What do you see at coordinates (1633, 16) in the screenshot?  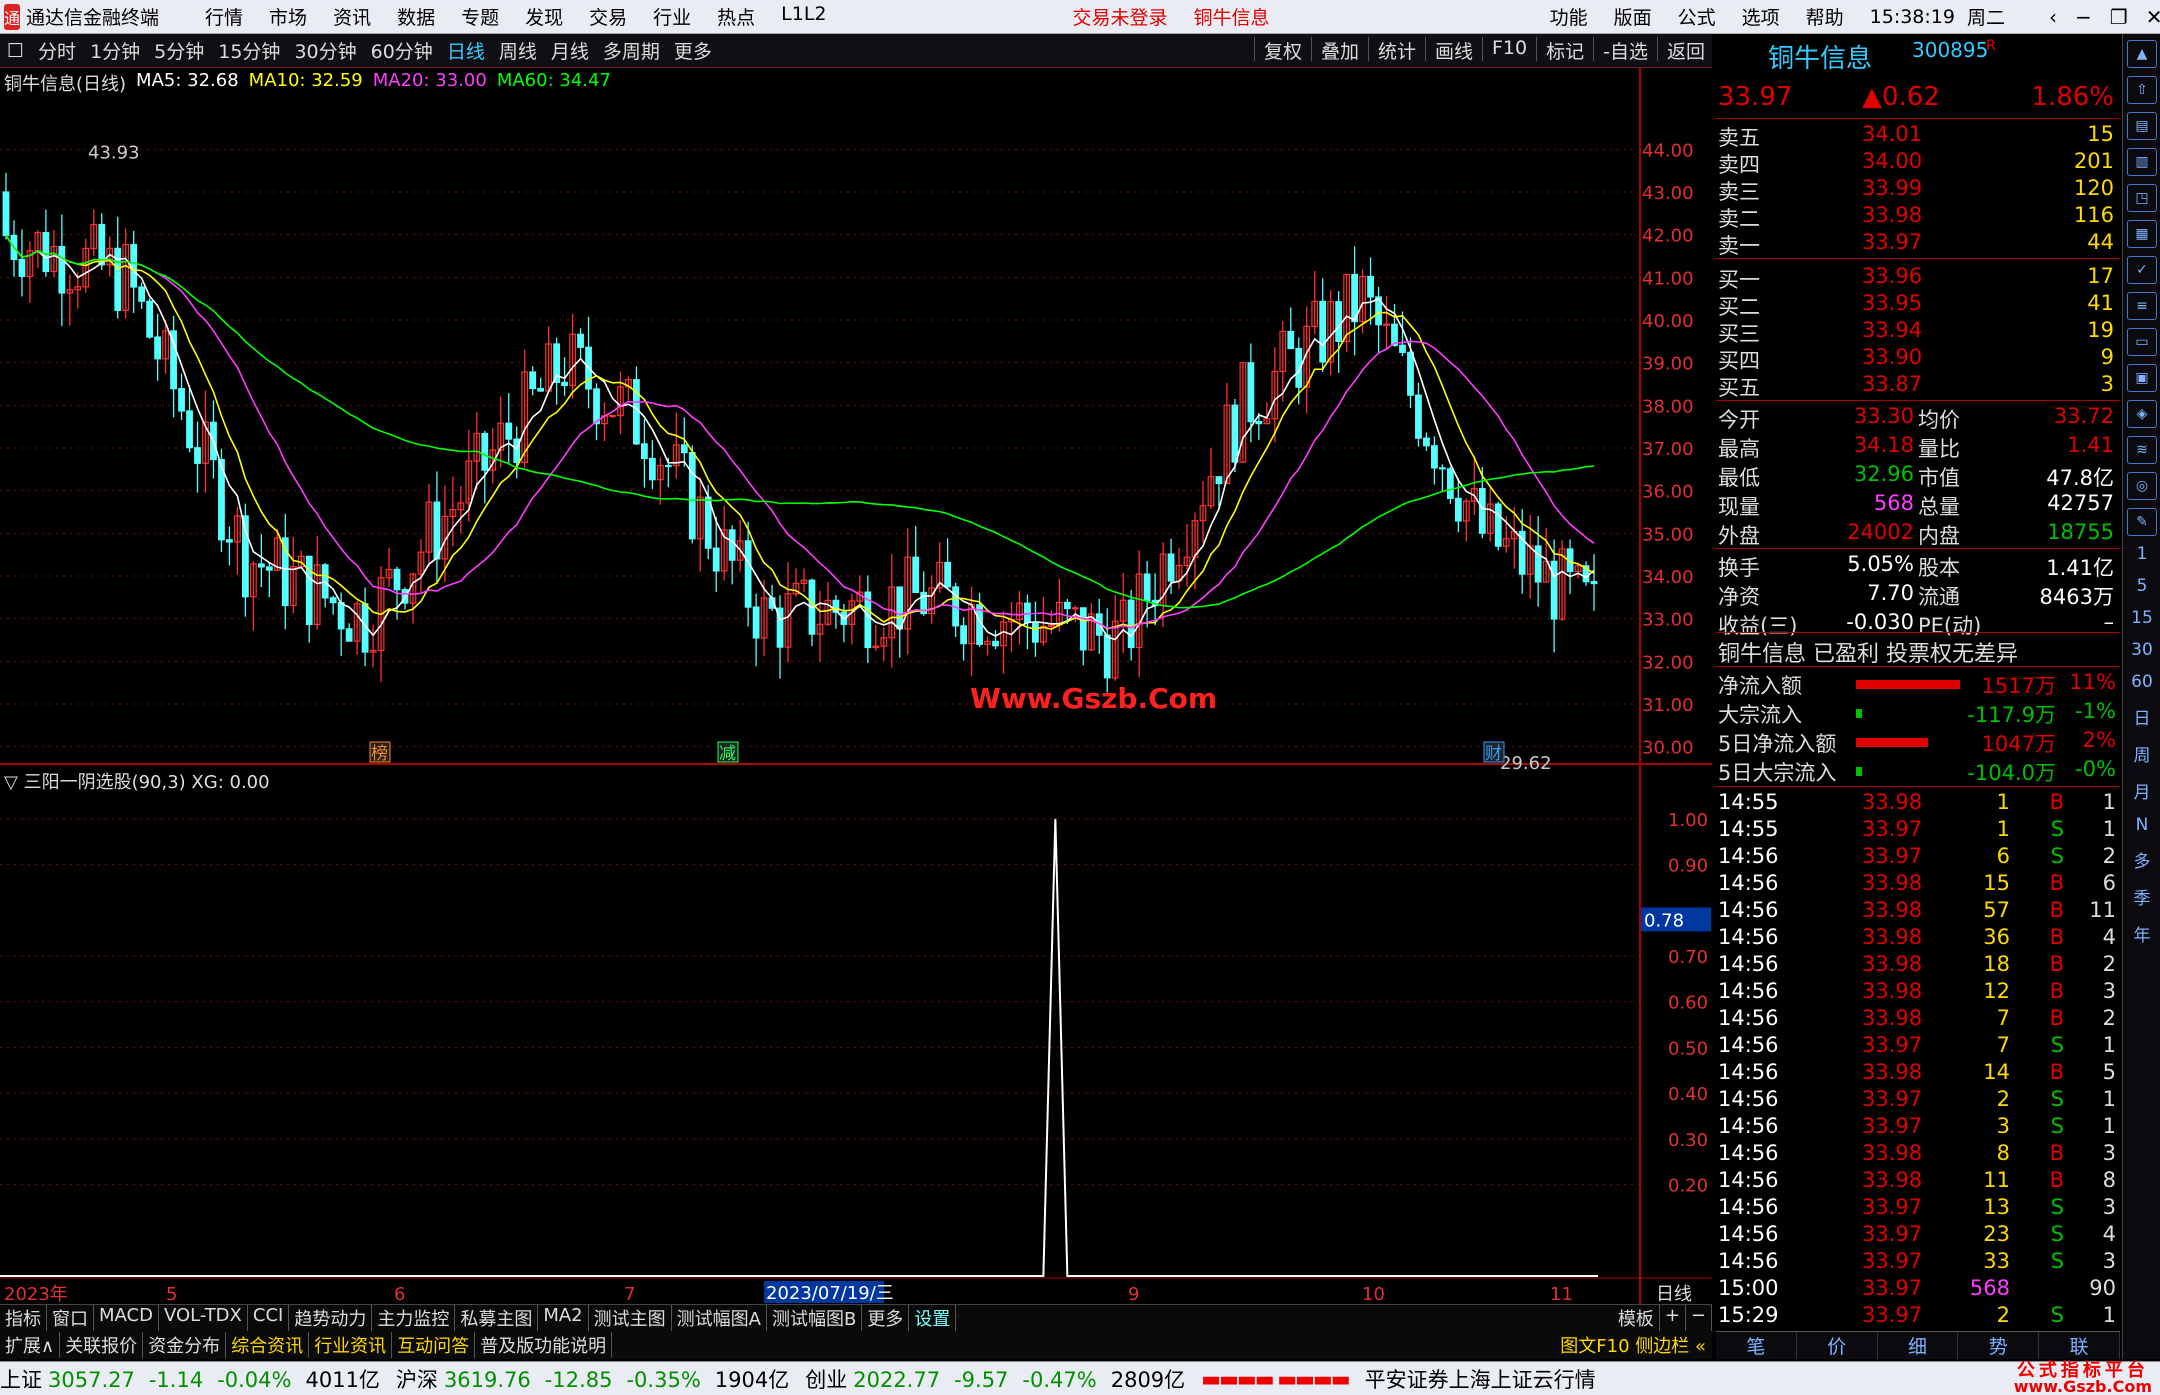 I see `menu-right-1: 版面` at bounding box center [1633, 16].